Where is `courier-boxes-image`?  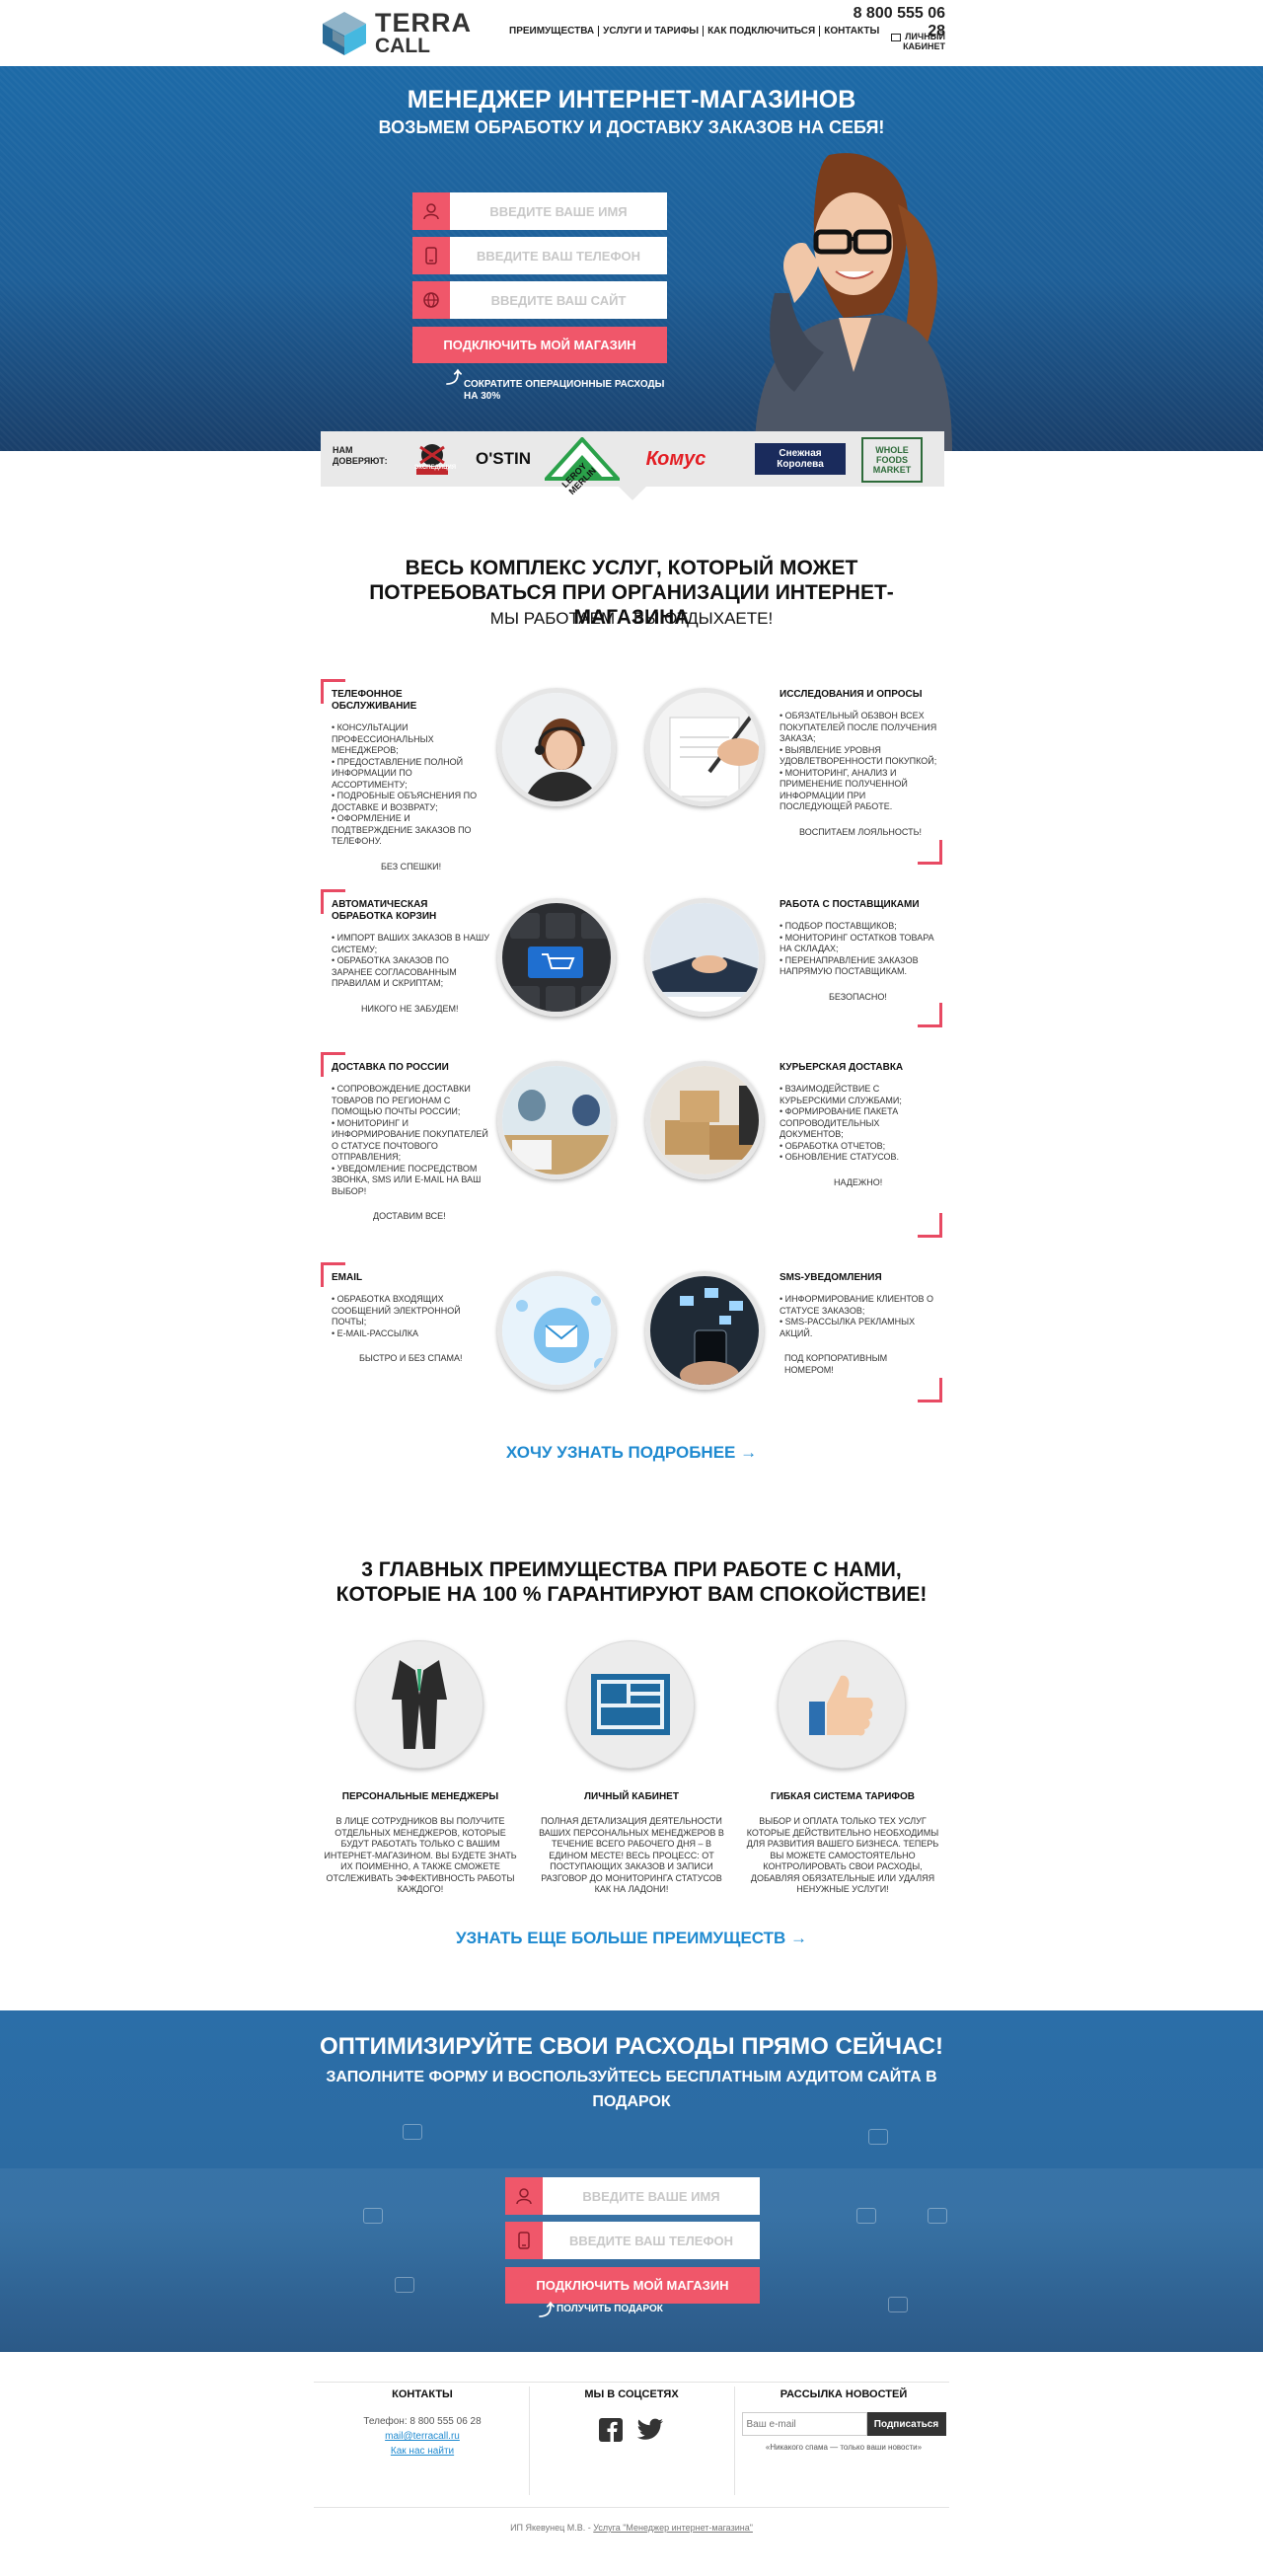 courier-boxes-image is located at coordinates (704, 1120).